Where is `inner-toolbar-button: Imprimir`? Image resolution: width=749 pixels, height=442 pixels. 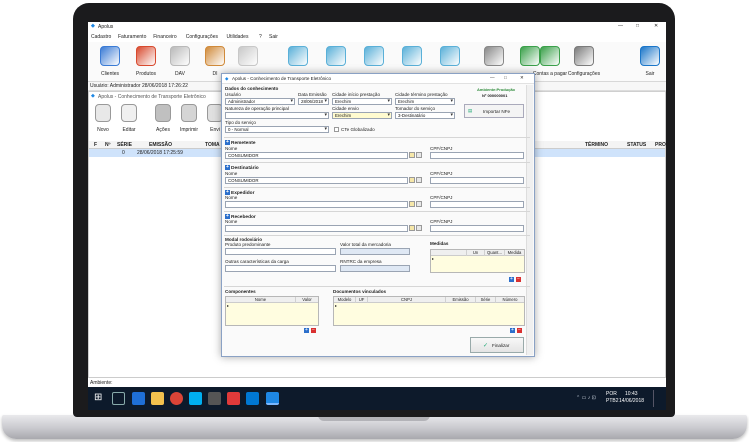
inner-toolbar-button: Imprimir is located at coordinates (189, 120).